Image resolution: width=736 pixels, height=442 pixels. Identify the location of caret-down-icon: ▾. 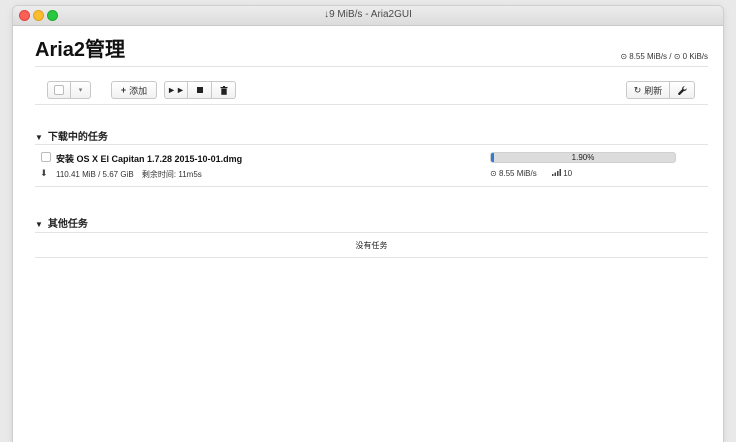
(80, 90).